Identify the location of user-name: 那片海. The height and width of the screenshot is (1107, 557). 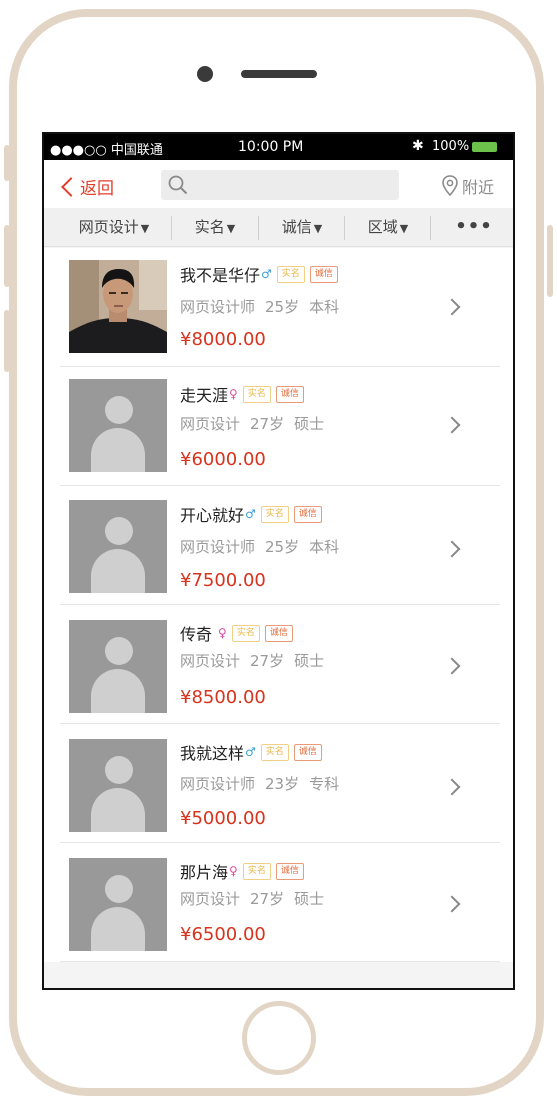
(204, 872).